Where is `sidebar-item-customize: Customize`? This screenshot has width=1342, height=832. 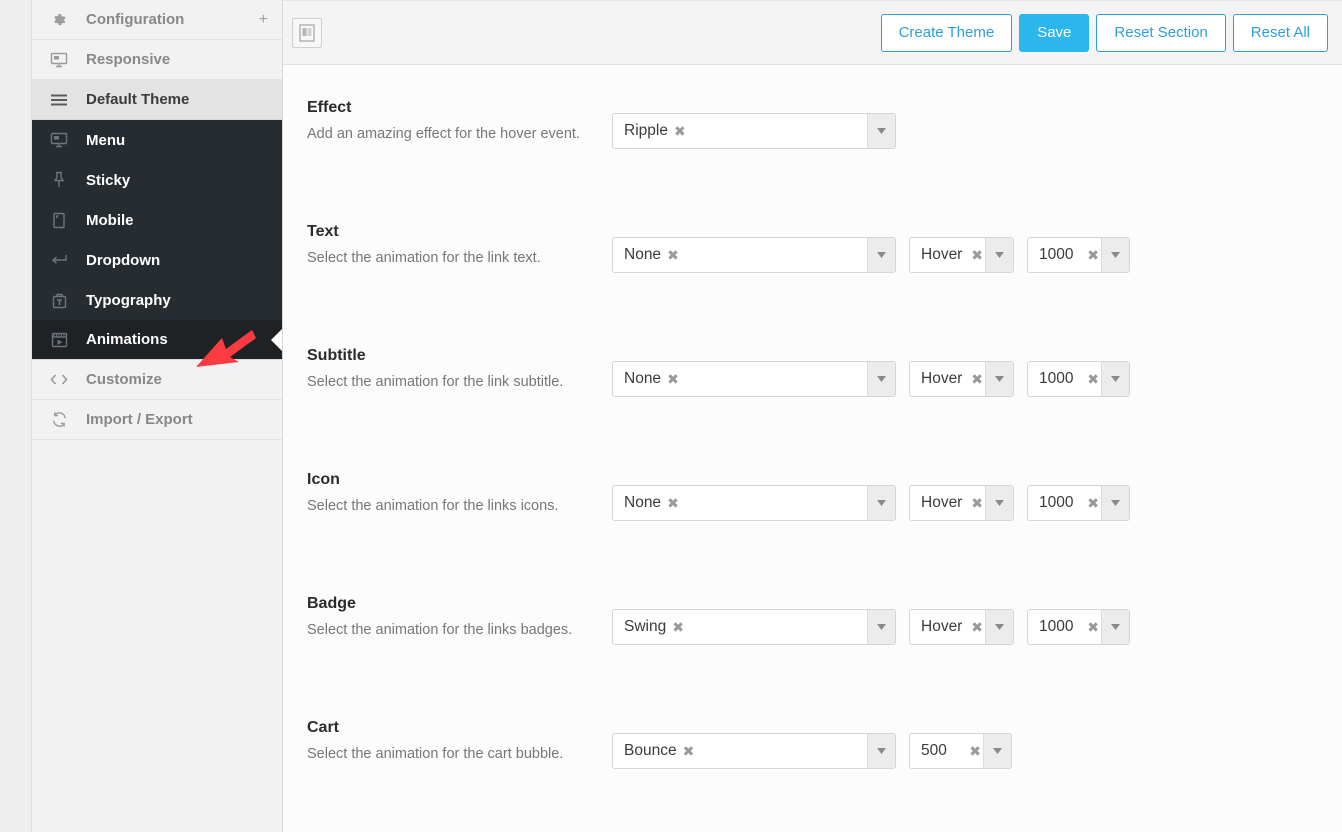
sidebar-item-customize: Customize is located at coordinates (157, 380).